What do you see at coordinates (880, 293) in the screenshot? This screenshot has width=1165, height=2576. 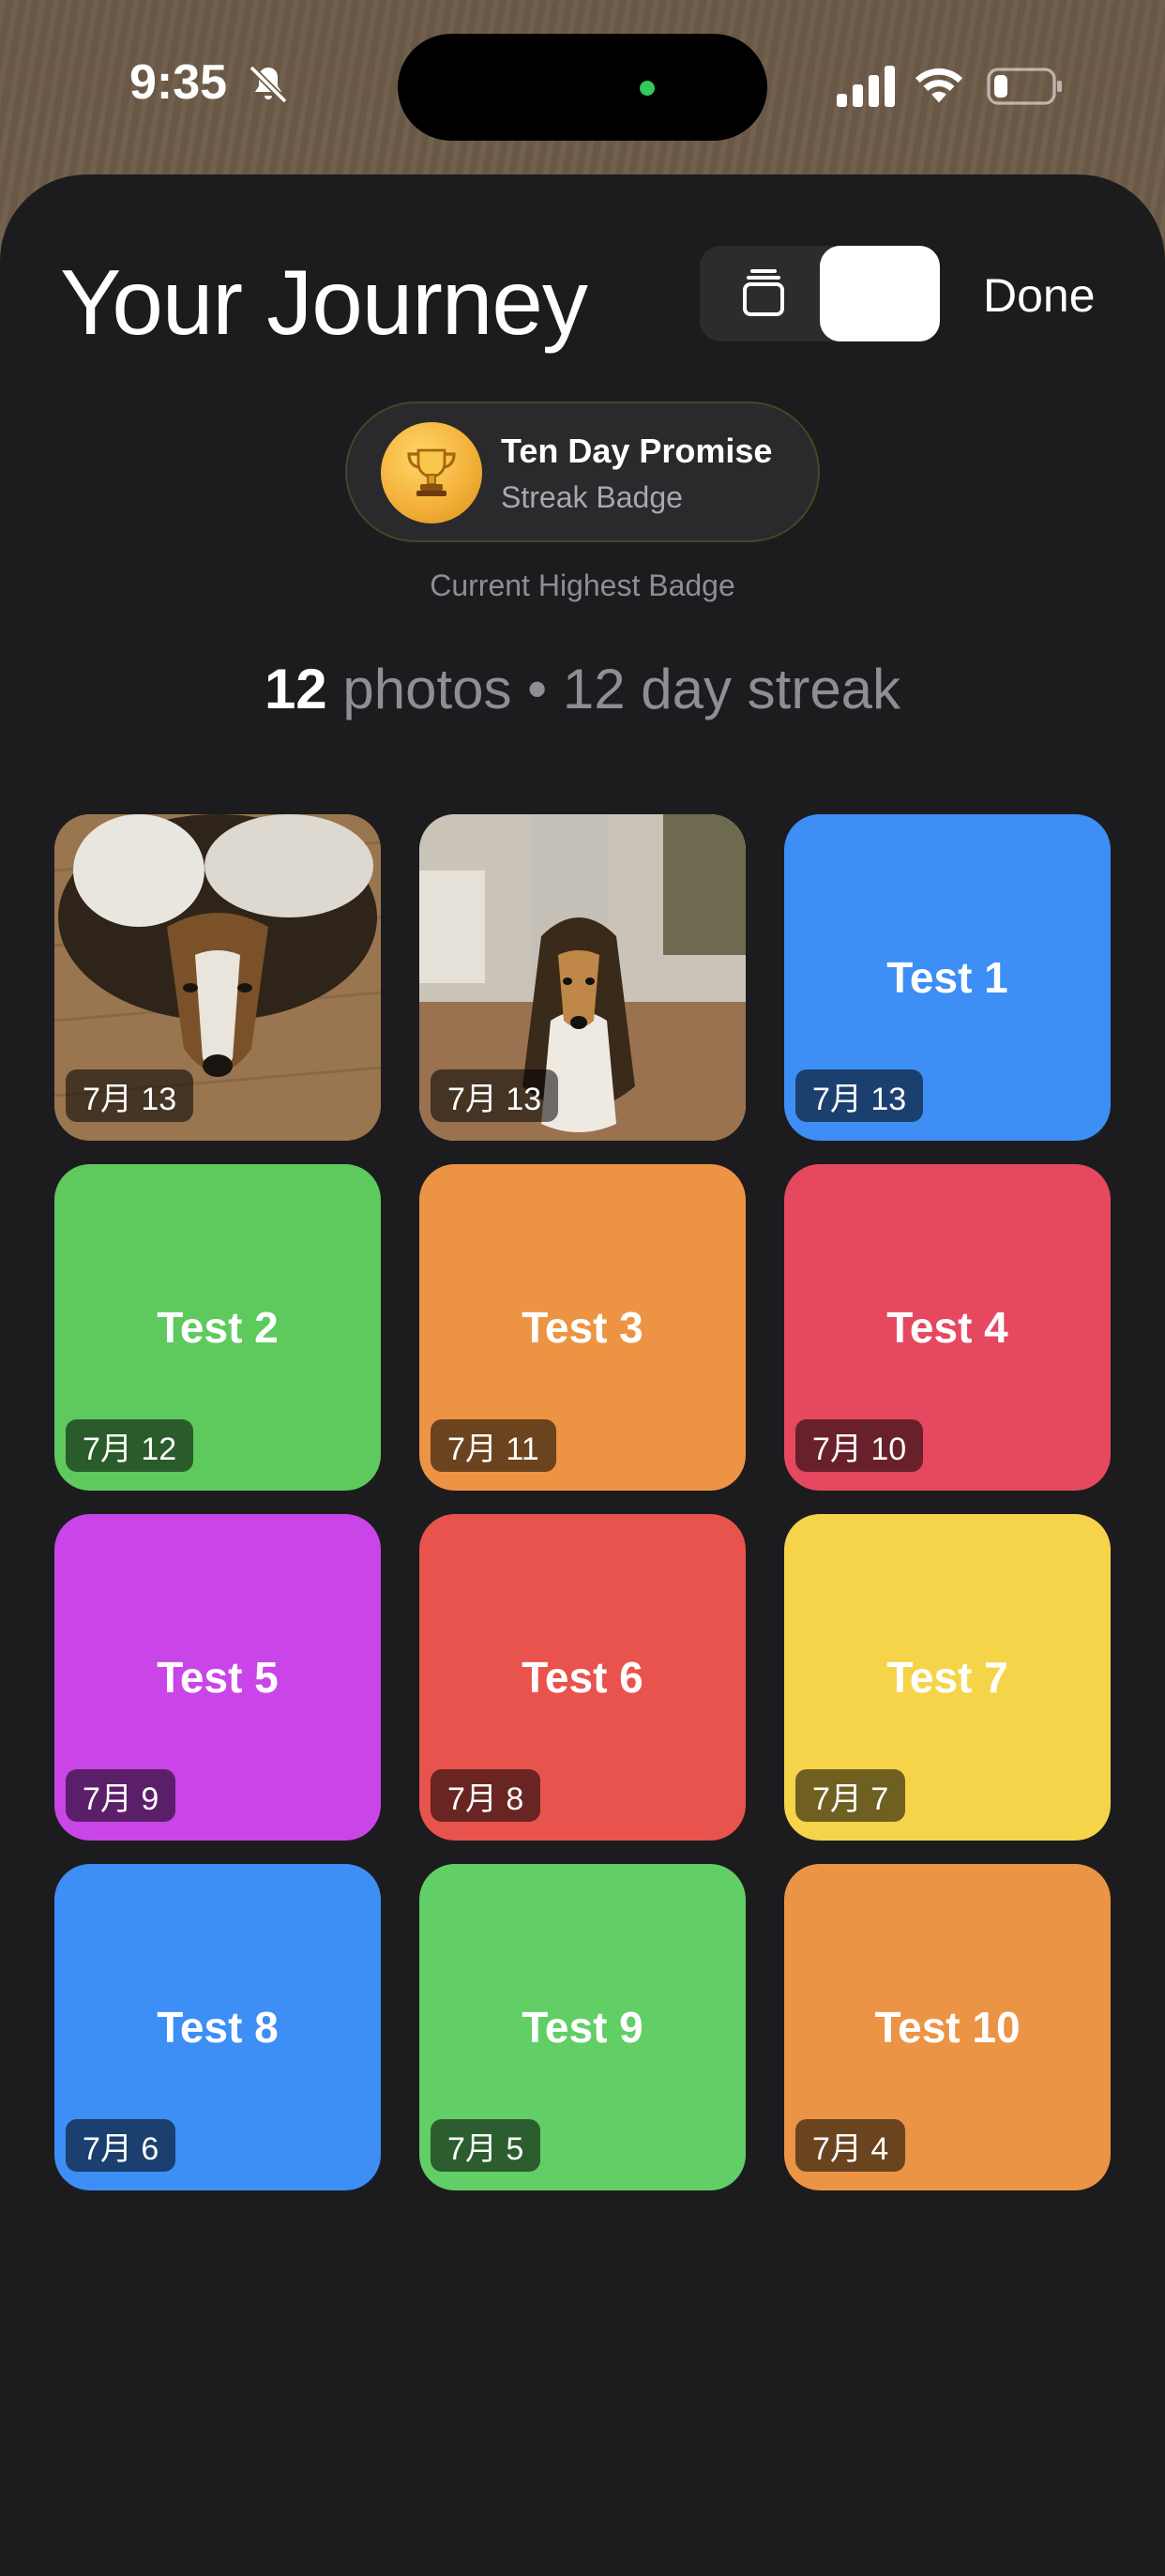 I see `grid-view-button` at bounding box center [880, 293].